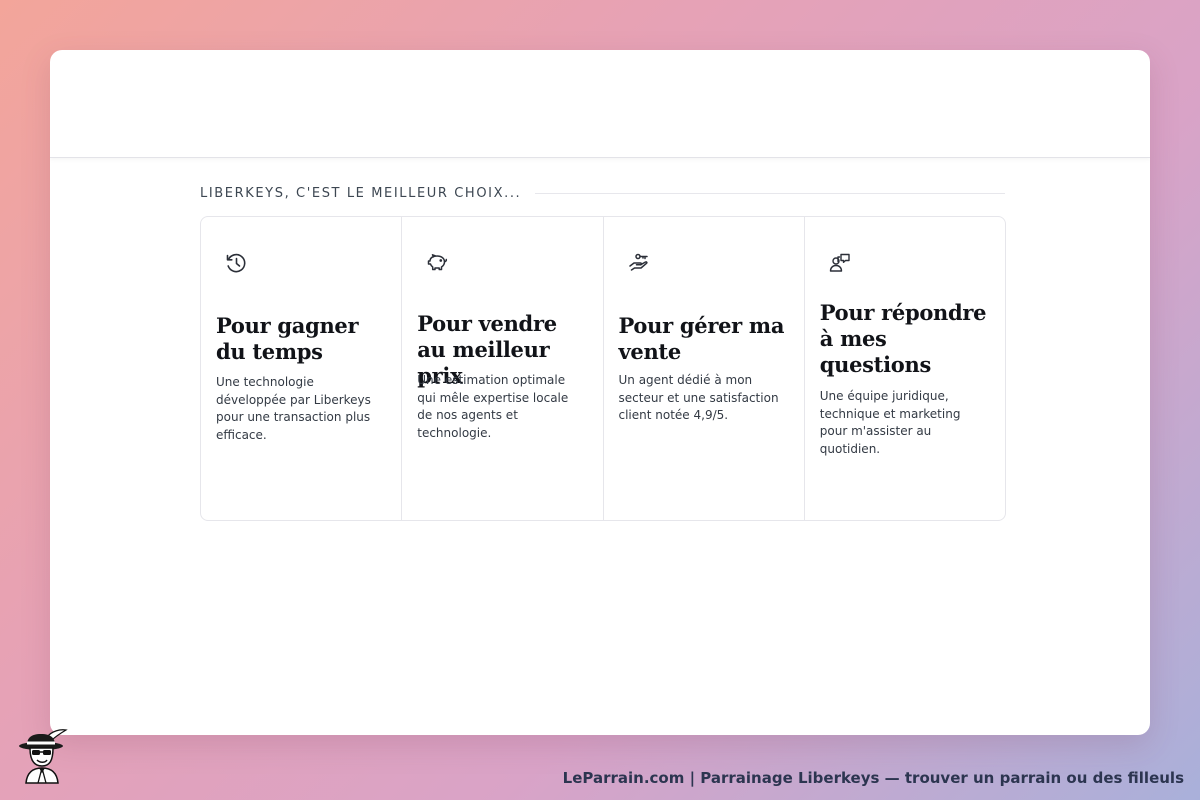 This screenshot has width=1200, height=800. I want to click on section-heading-divider, so click(770, 193).